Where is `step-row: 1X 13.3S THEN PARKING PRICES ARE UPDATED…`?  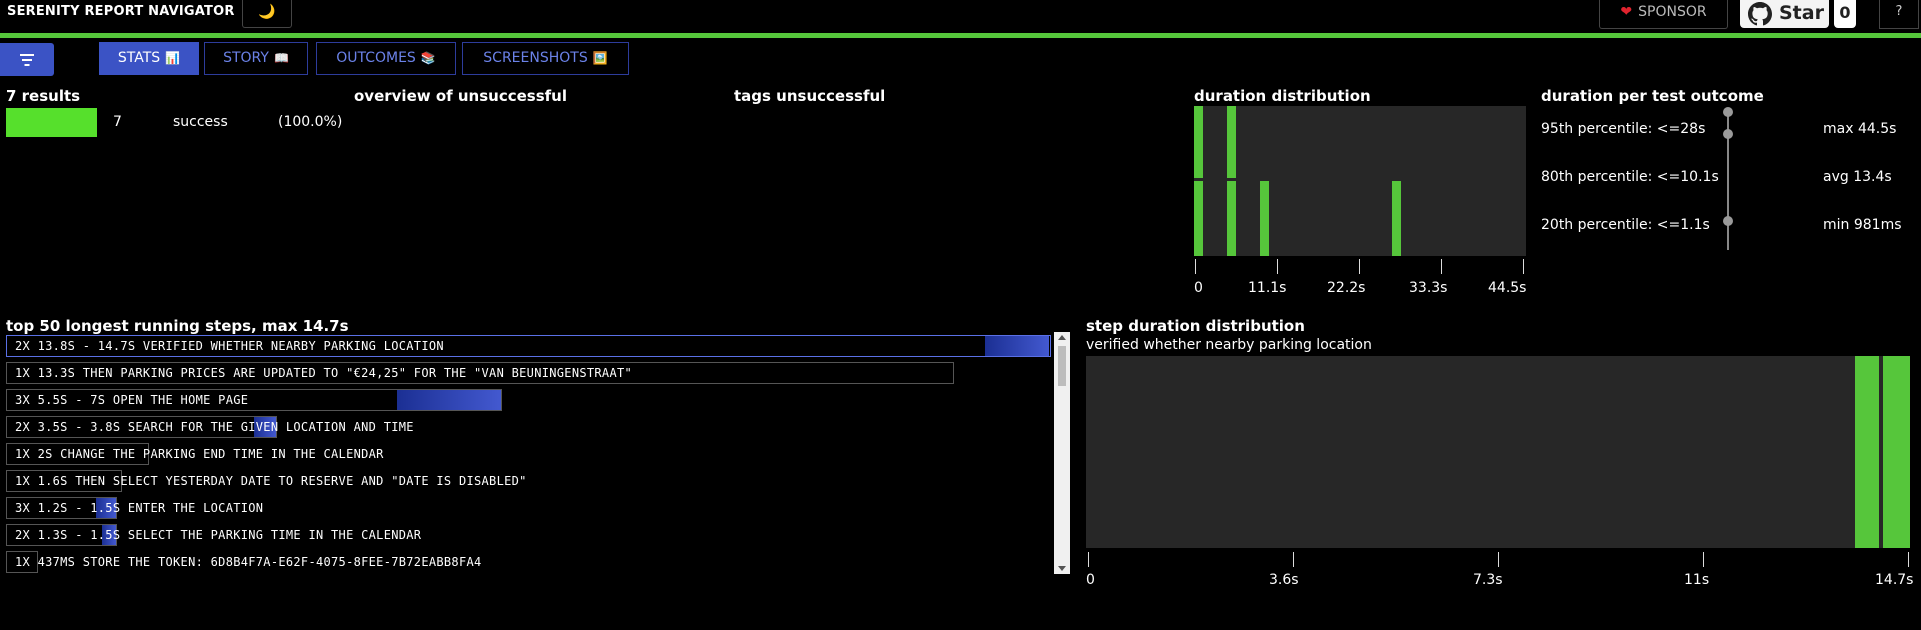 step-row: 1X 13.3S THEN PARKING PRICES ARE UPDATED… is located at coordinates (480, 373).